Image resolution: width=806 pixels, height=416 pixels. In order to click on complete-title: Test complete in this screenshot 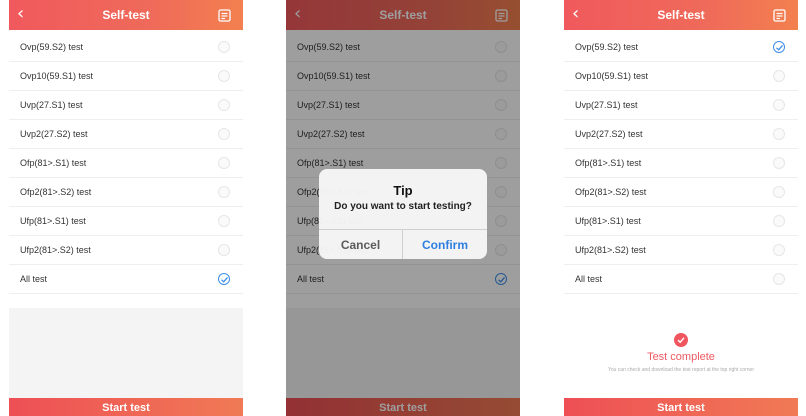, I will do `click(681, 357)`.